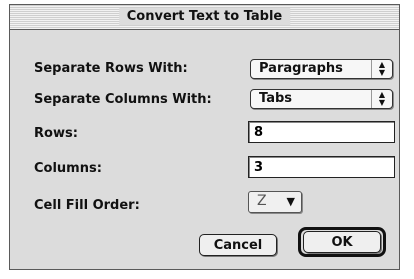 Image resolution: width=414 pixels, height=279 pixels. What do you see at coordinates (321, 132) in the screenshot?
I see `rows-field` at bounding box center [321, 132].